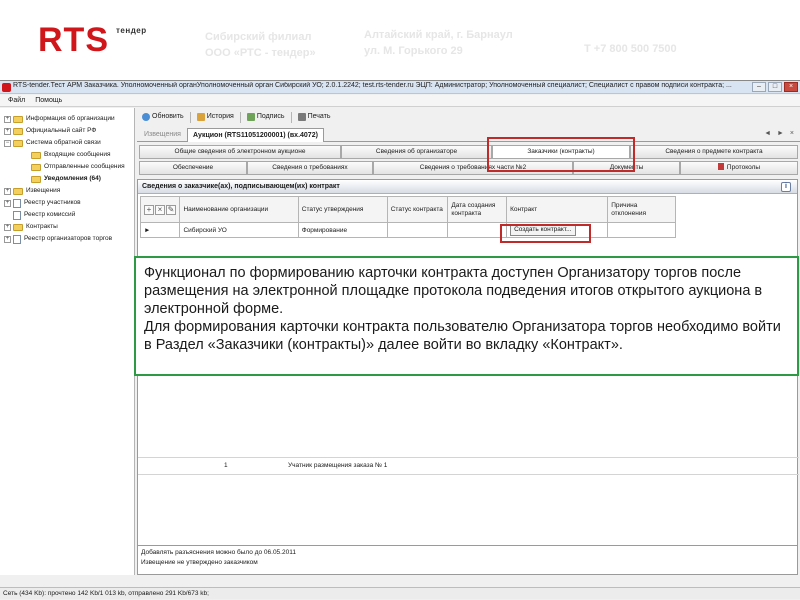  What do you see at coordinates (260, 53) in the screenshot?
I see `branch-line-2: ООО «РТС - тендер»` at bounding box center [260, 53].